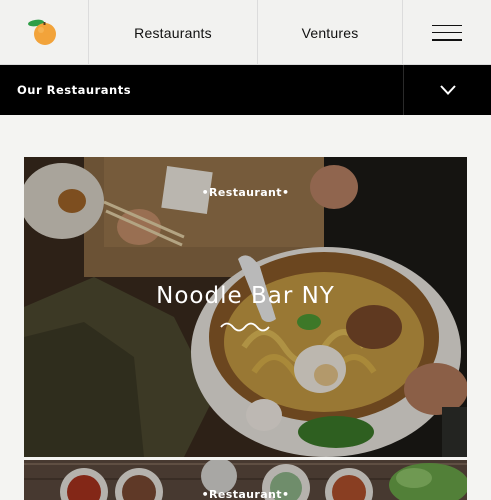 Image resolution: width=491 pixels, height=500 pixels. I want to click on nav-item-label: Ventures, so click(330, 32).